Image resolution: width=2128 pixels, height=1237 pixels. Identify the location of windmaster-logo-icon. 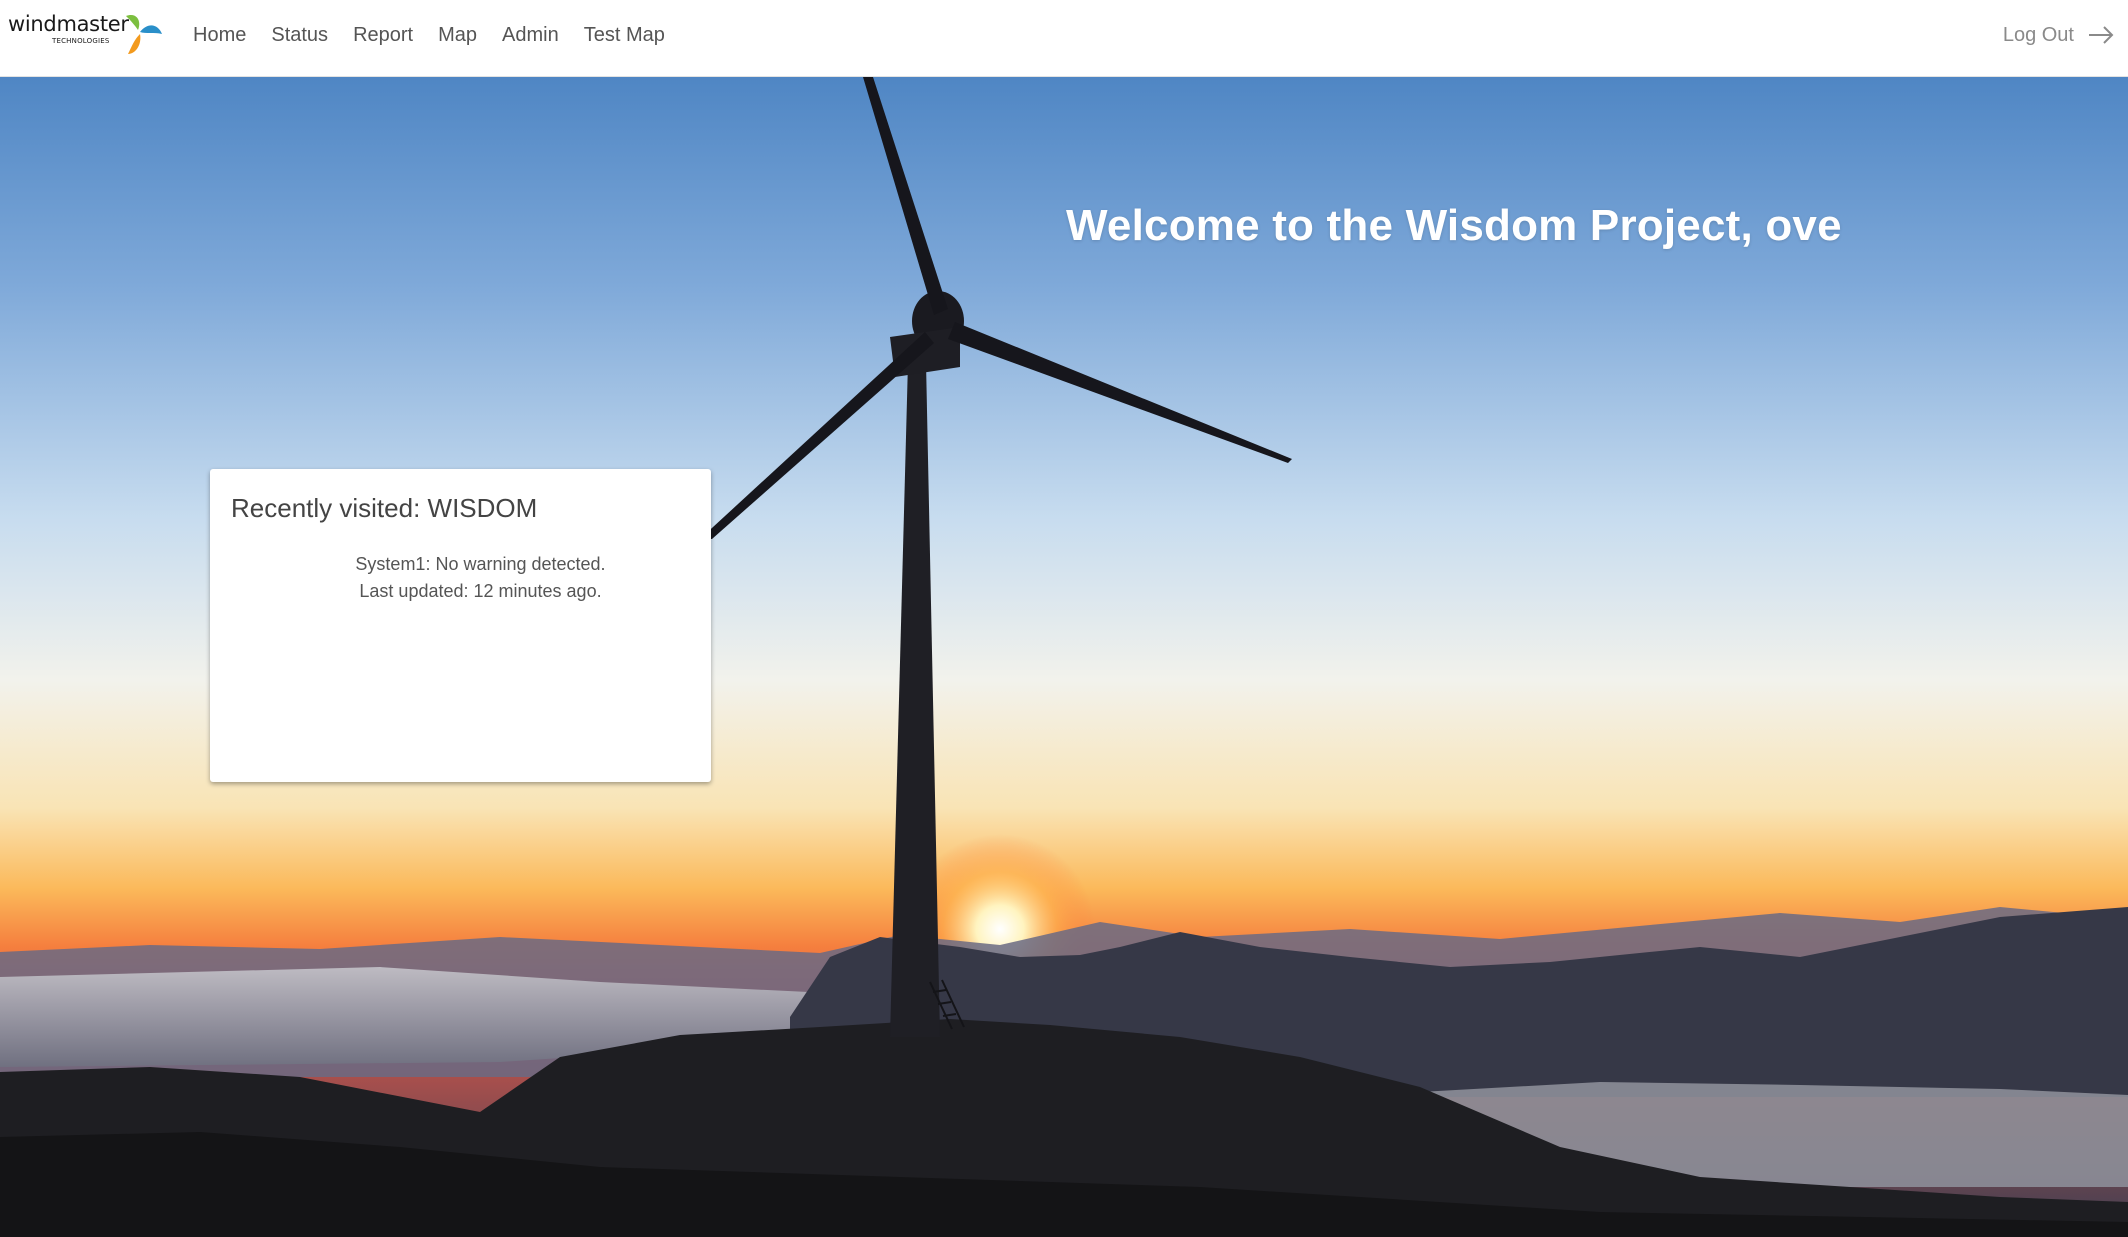
(144, 34).